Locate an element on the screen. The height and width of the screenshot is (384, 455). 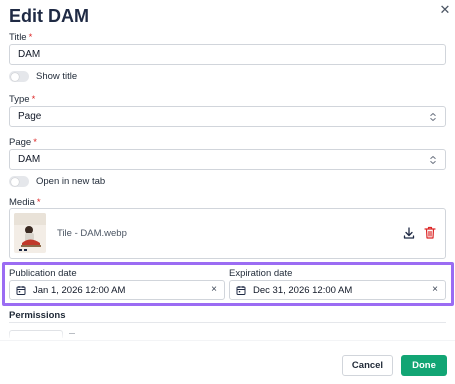
expiration-date-input: Dec 31, 2026 12:00 AM × is located at coordinates (337, 290).